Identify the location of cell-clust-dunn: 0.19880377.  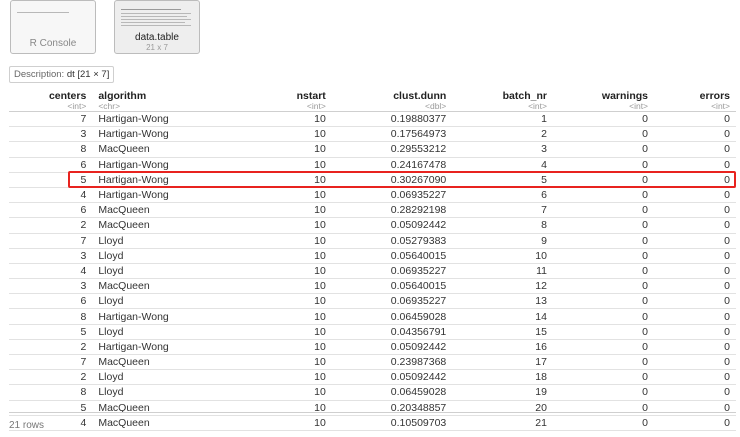
(418, 119).